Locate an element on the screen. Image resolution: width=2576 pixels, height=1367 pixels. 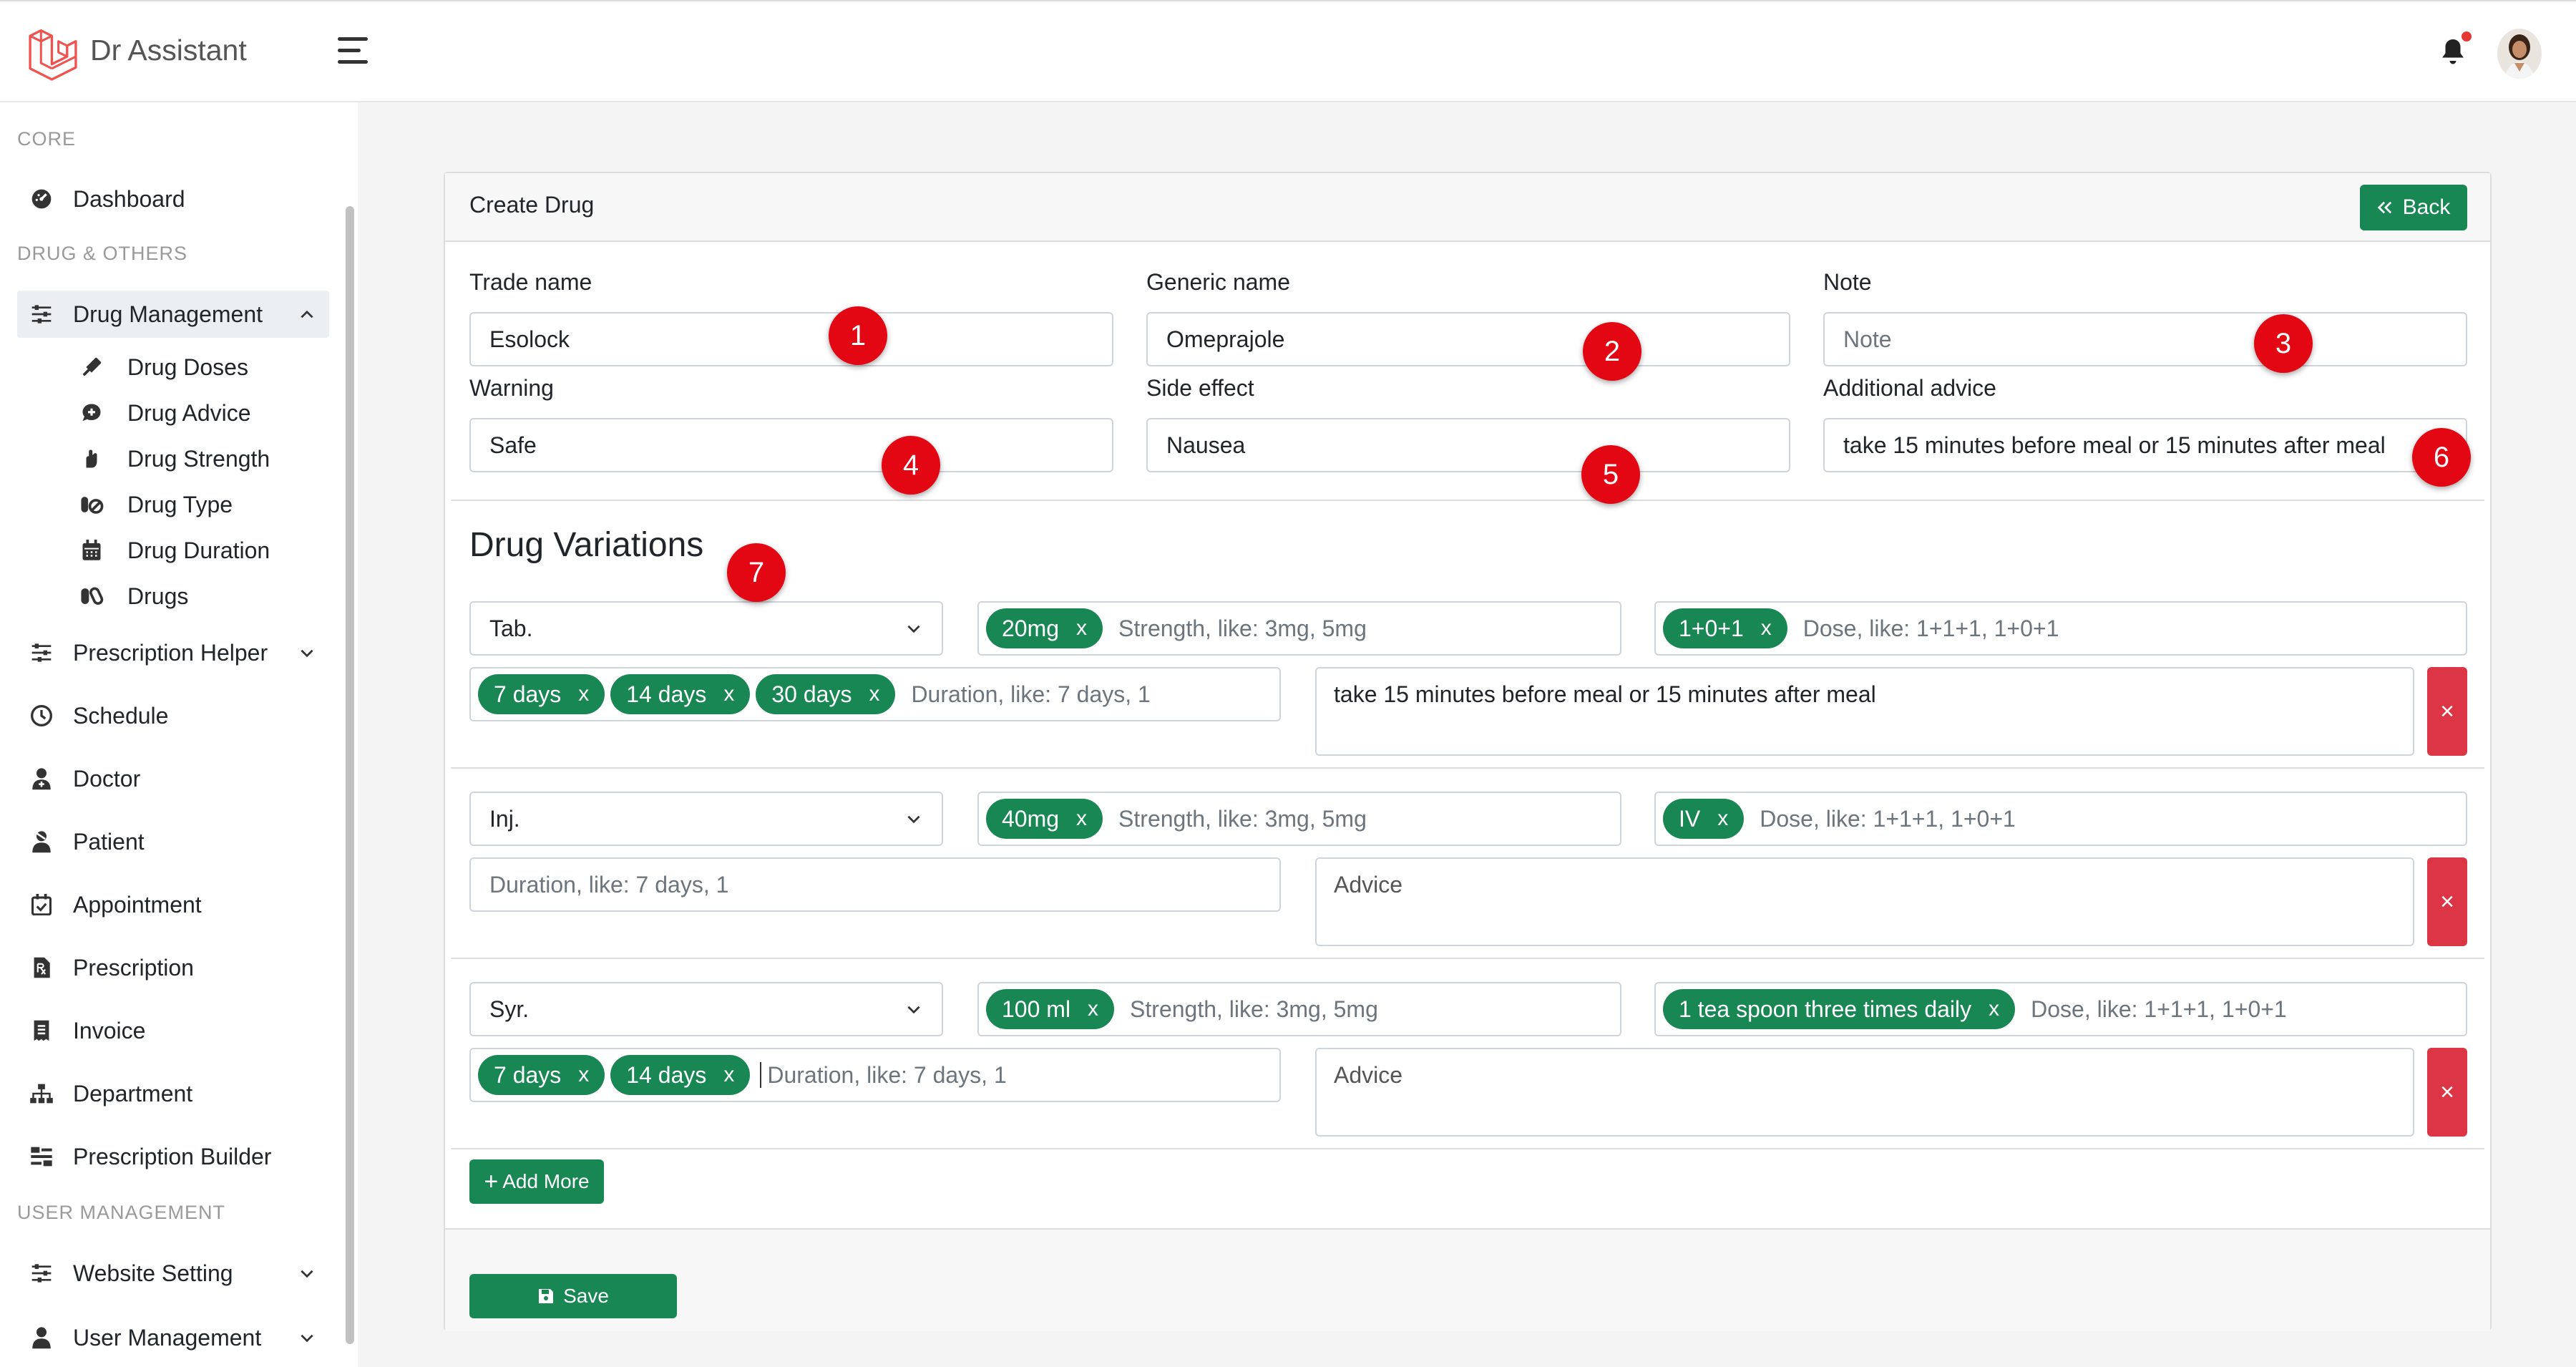
dose-tag-input: IV x Dose, like: 1+1+1, 1+0+1 is located at coordinates (2060, 819).